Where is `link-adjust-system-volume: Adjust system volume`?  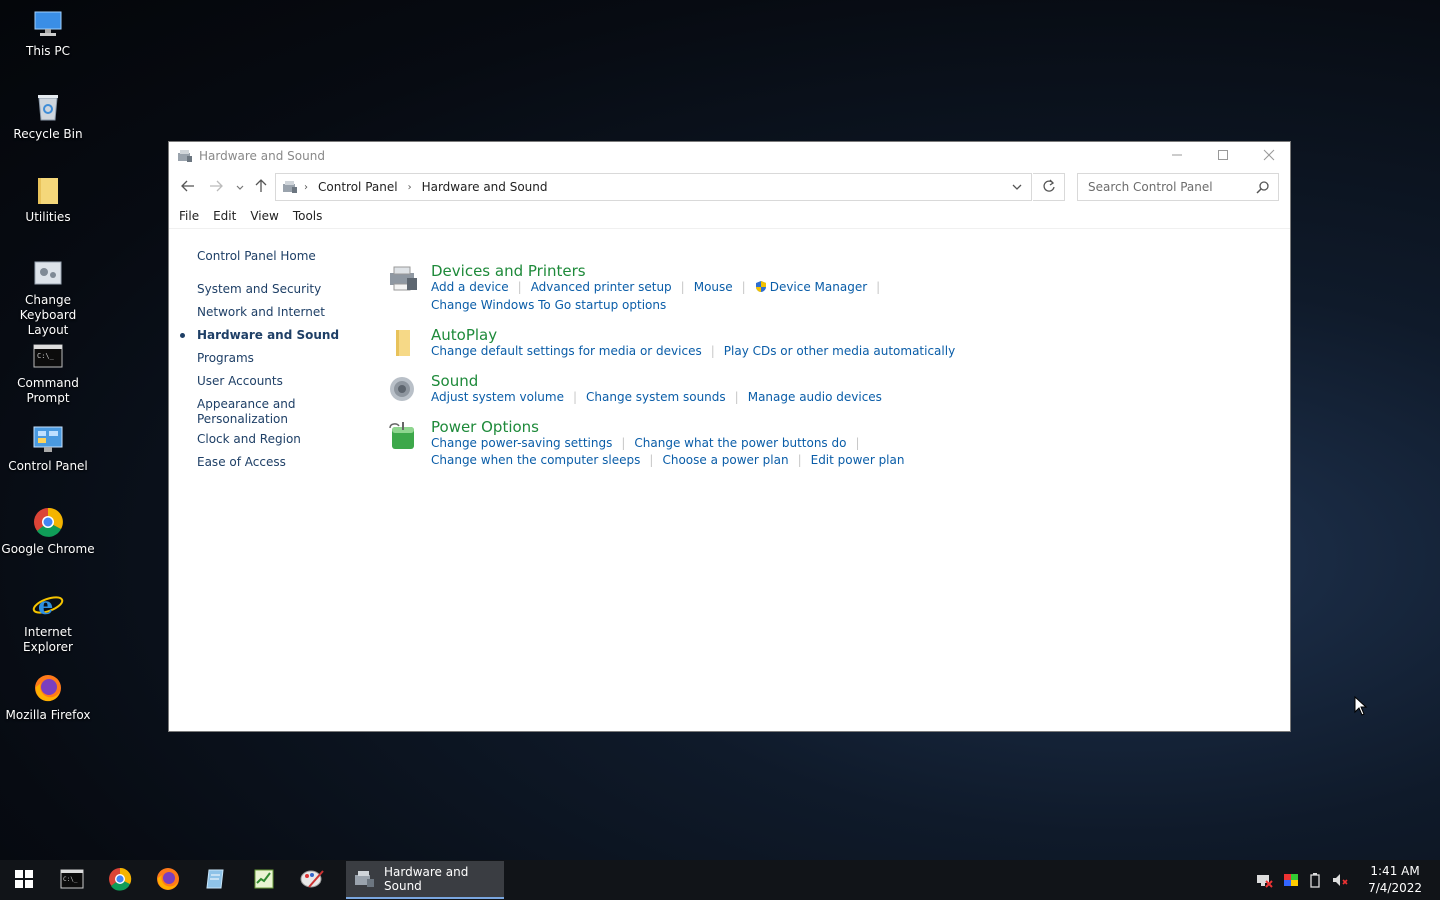 link-adjust-system-volume: Adjust system volume is located at coordinates (497, 397).